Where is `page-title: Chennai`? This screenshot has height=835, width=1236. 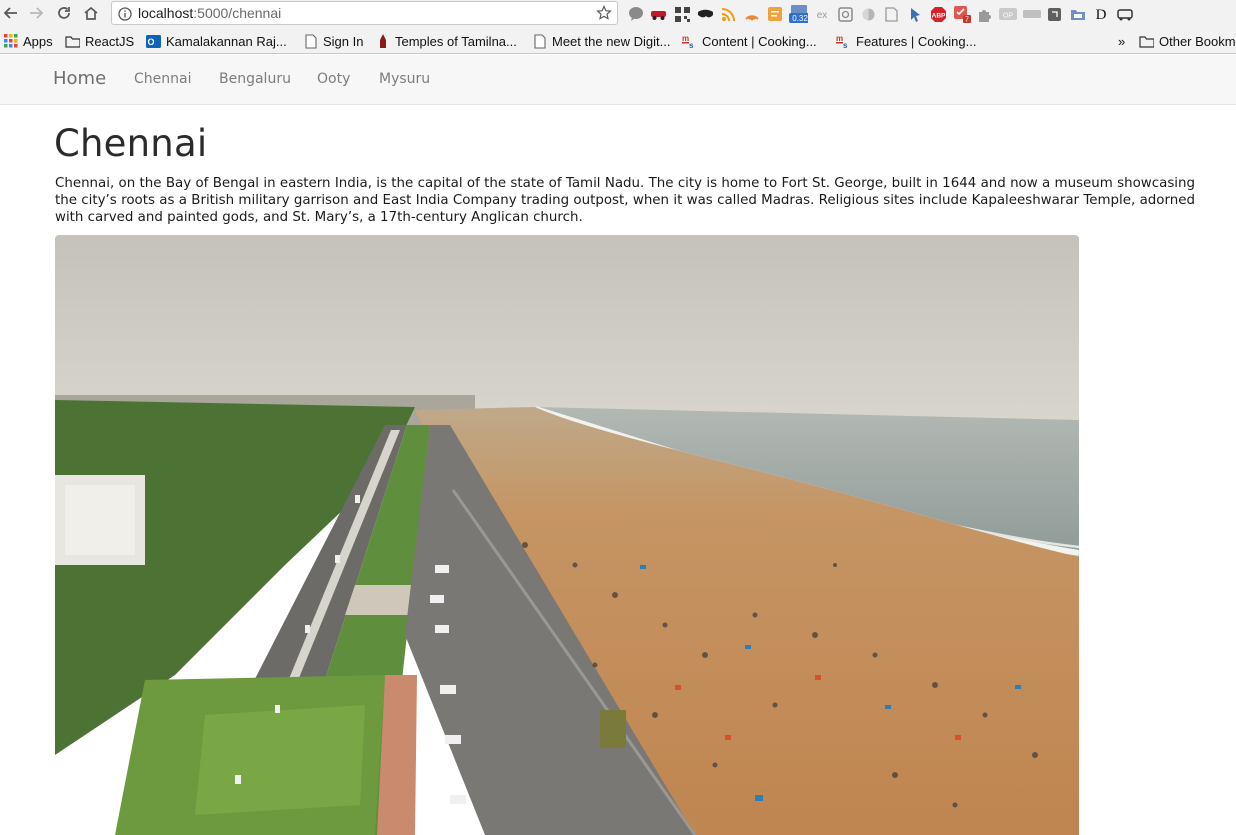
page-title: Chennai is located at coordinates (131, 143).